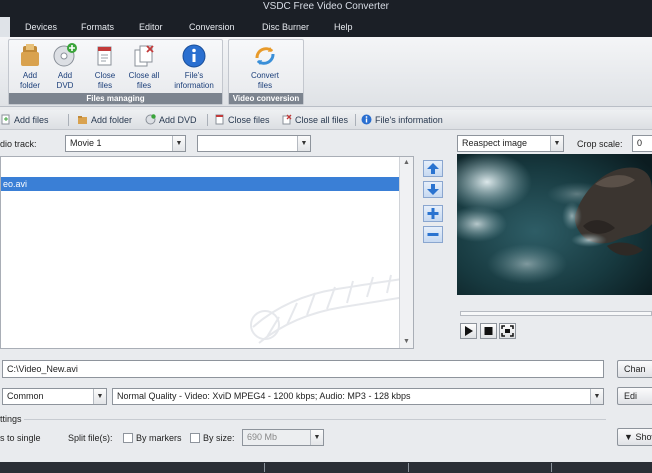 The height and width of the screenshot is (473, 652). I want to click on toolbar-close-files: Close files, so click(242, 120).